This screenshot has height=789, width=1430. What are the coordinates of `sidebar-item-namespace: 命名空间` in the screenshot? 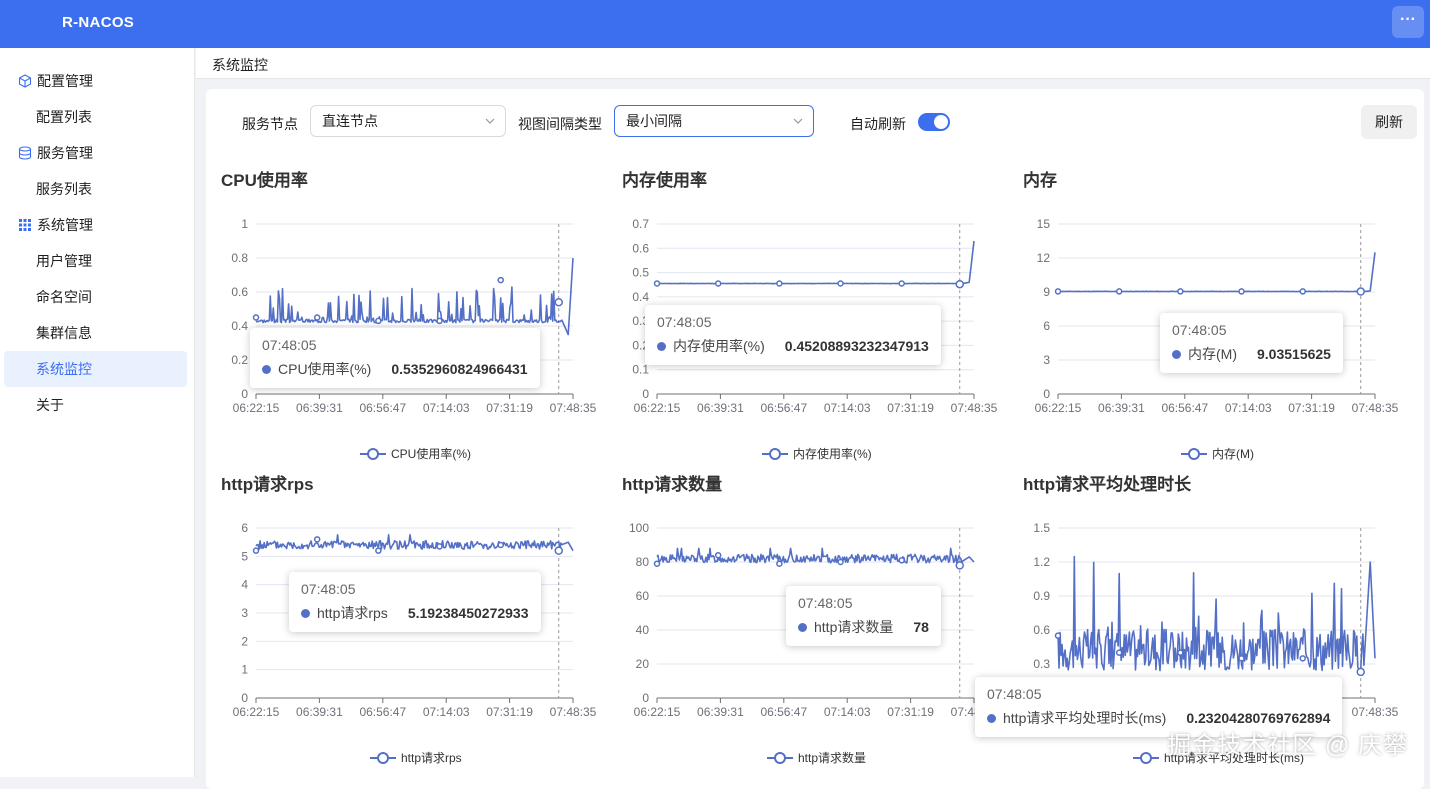 It's located at (95, 297).